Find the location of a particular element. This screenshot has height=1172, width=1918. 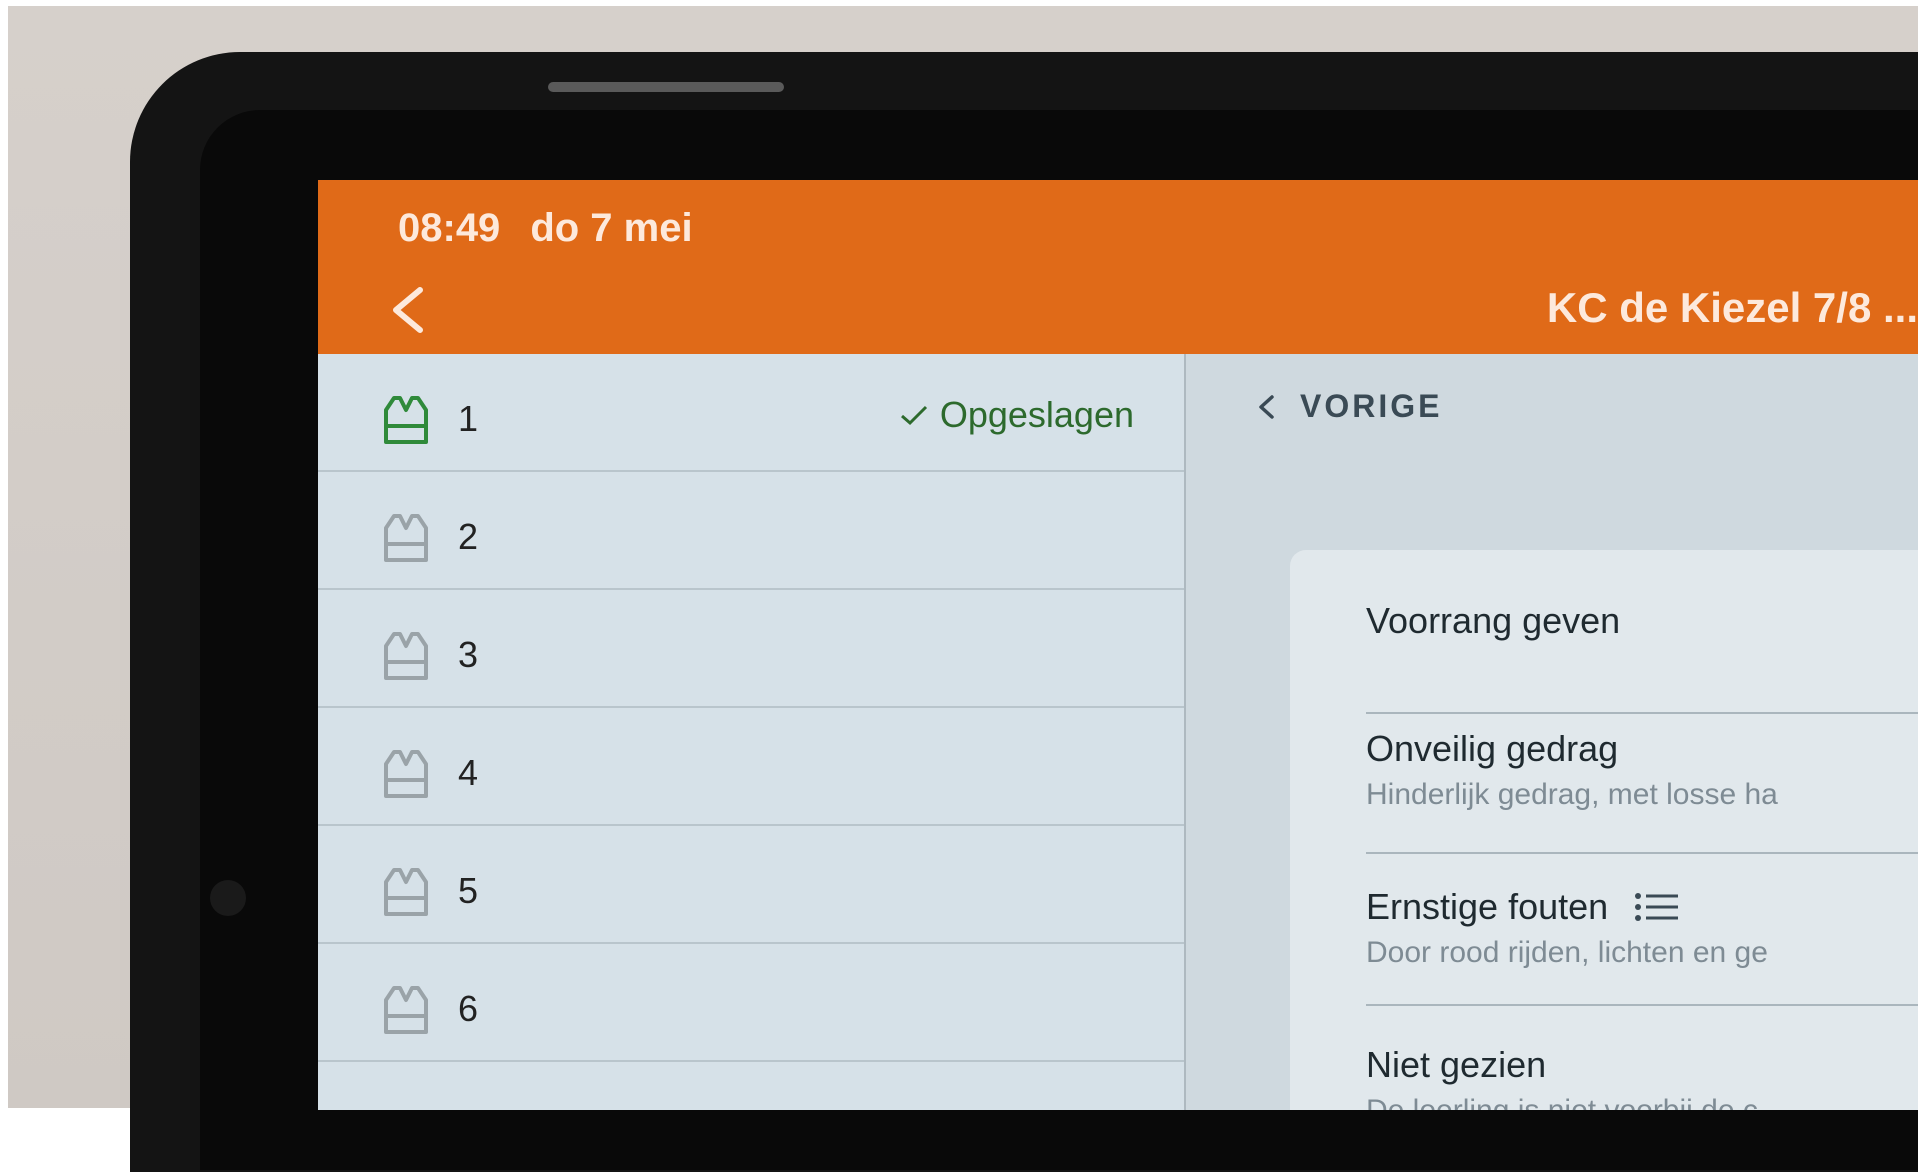

status-bar: 08:49 do 7 mei is located at coordinates (1118, 221).